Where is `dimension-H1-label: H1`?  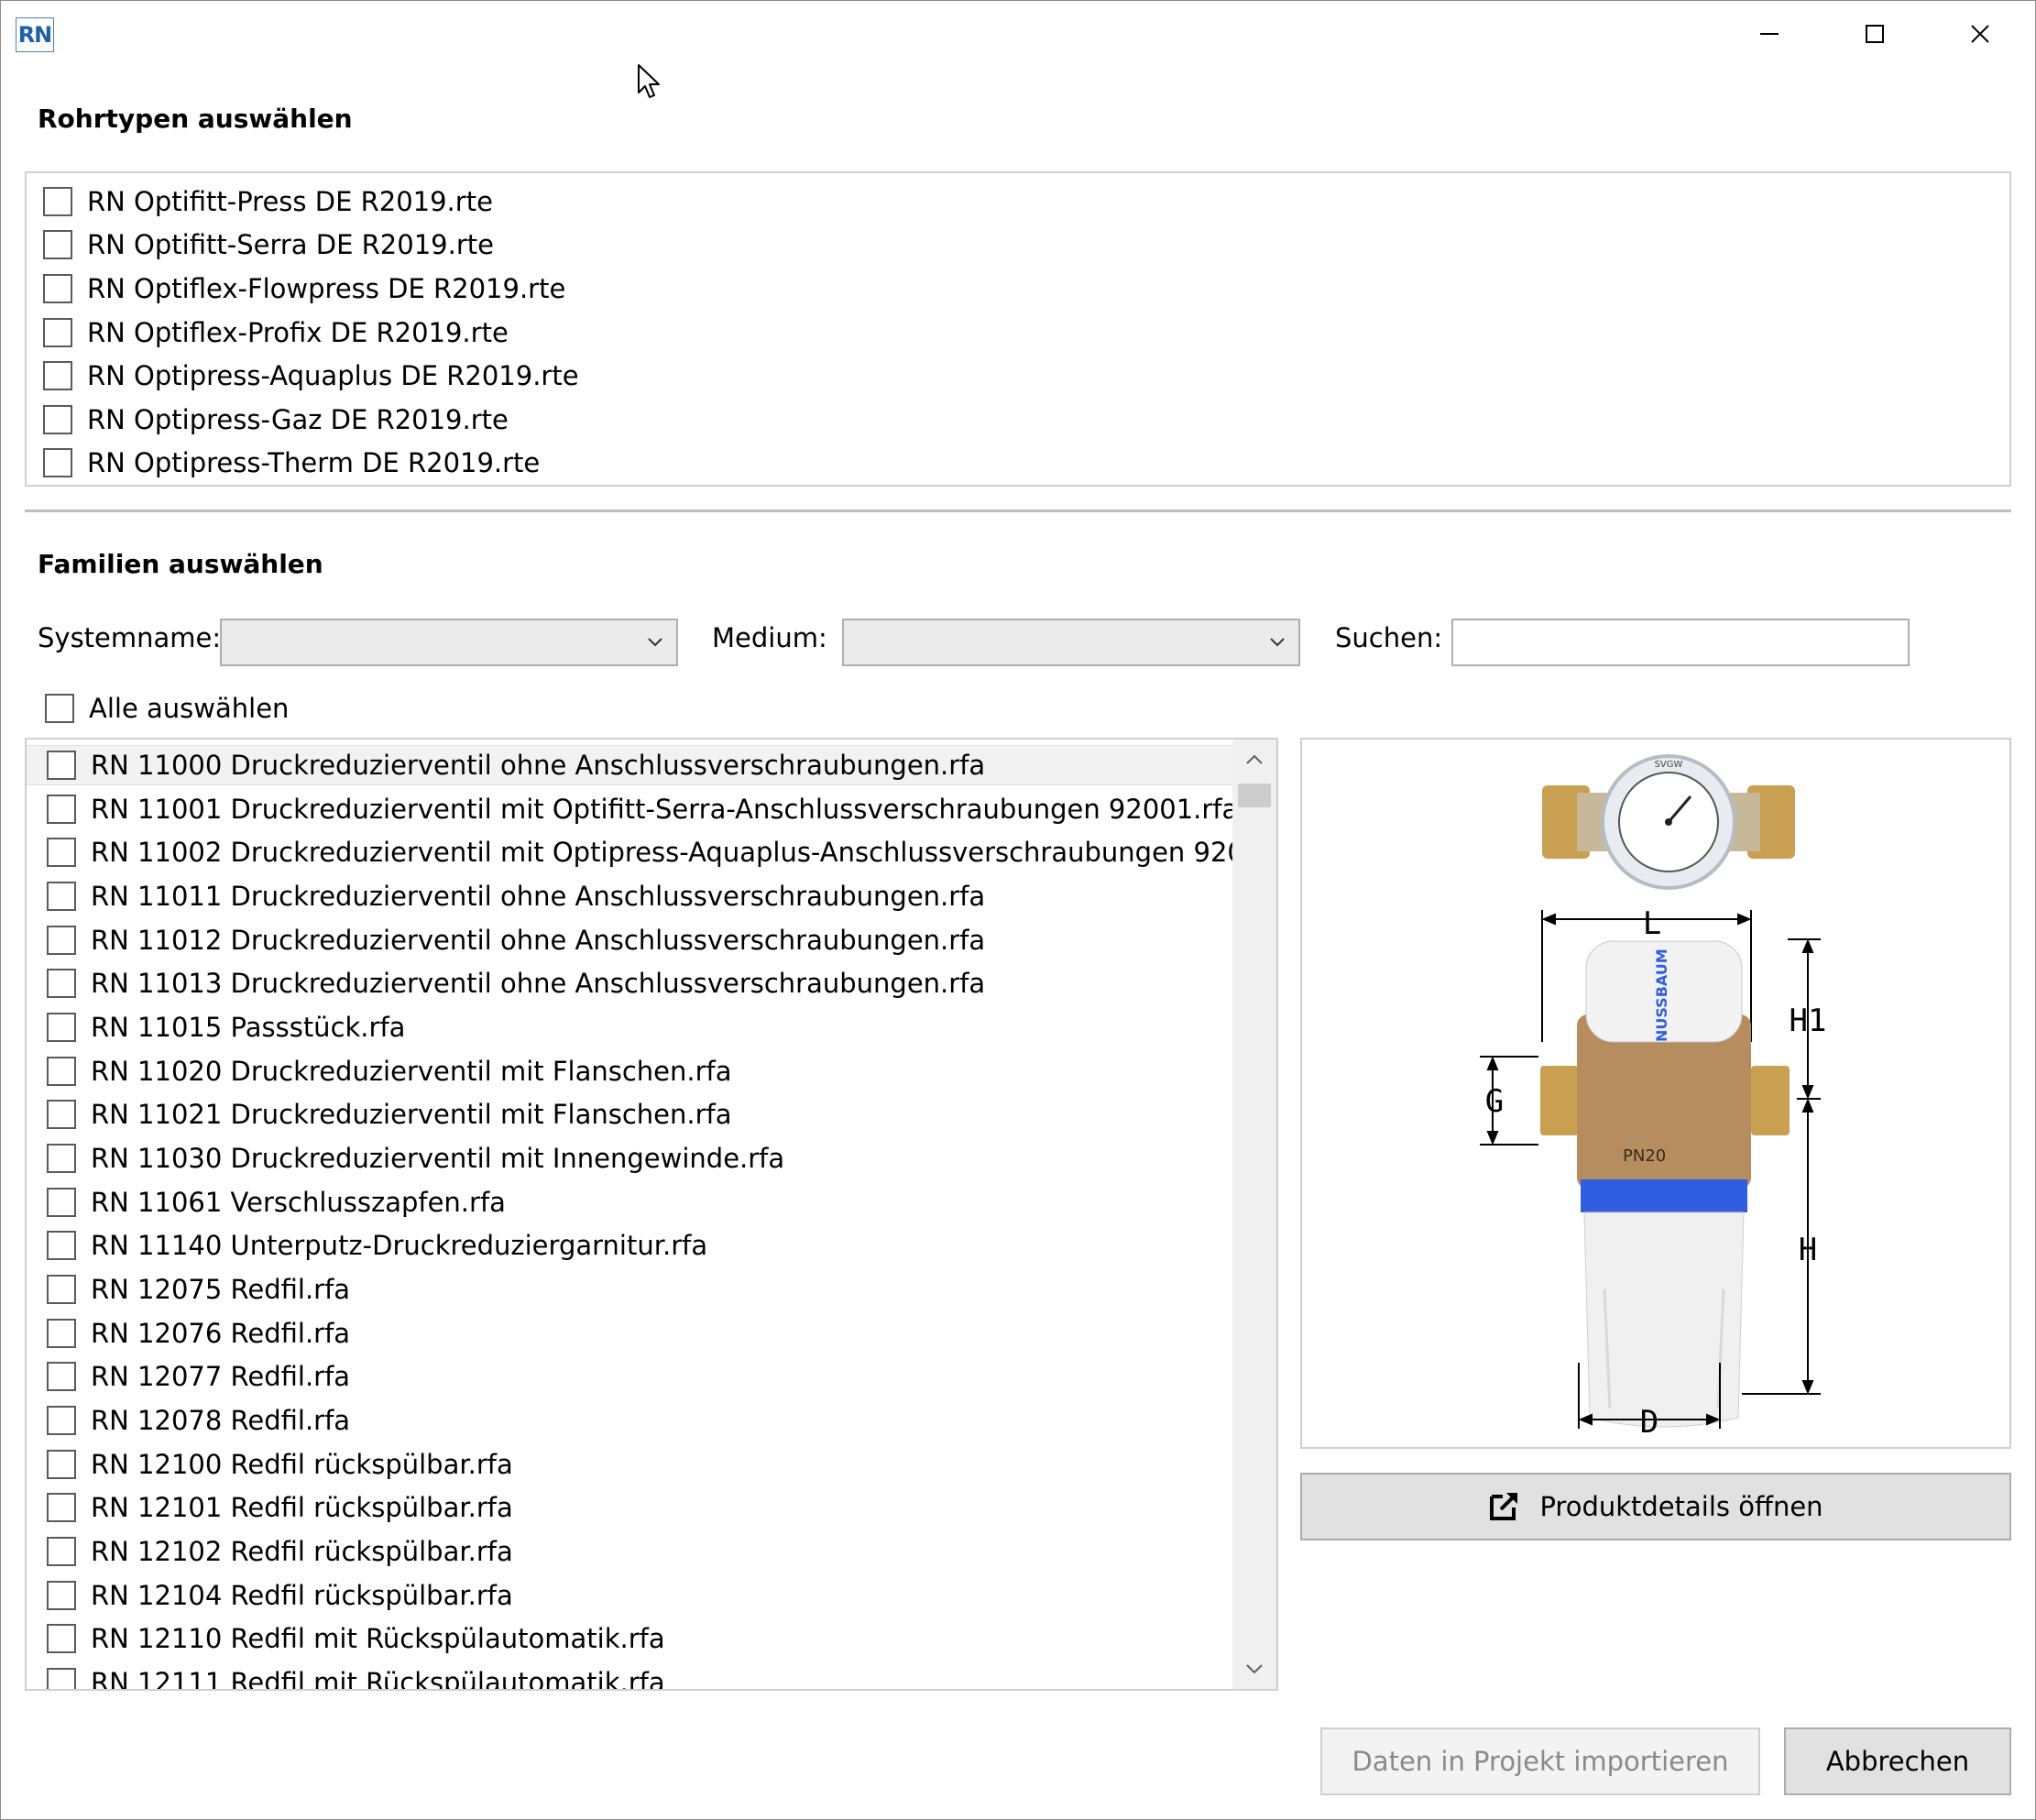
dimension-H1-label: H1 is located at coordinates (1809, 1021).